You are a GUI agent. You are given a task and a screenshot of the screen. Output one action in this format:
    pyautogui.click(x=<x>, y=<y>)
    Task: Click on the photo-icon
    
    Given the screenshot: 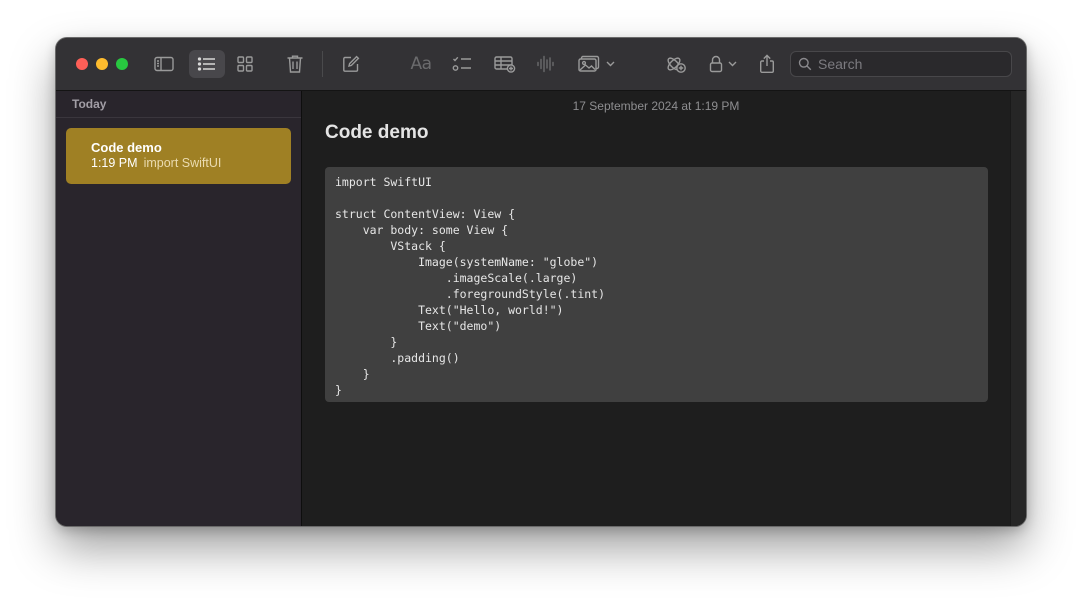 What is the action you would take?
    pyautogui.click(x=588, y=64)
    